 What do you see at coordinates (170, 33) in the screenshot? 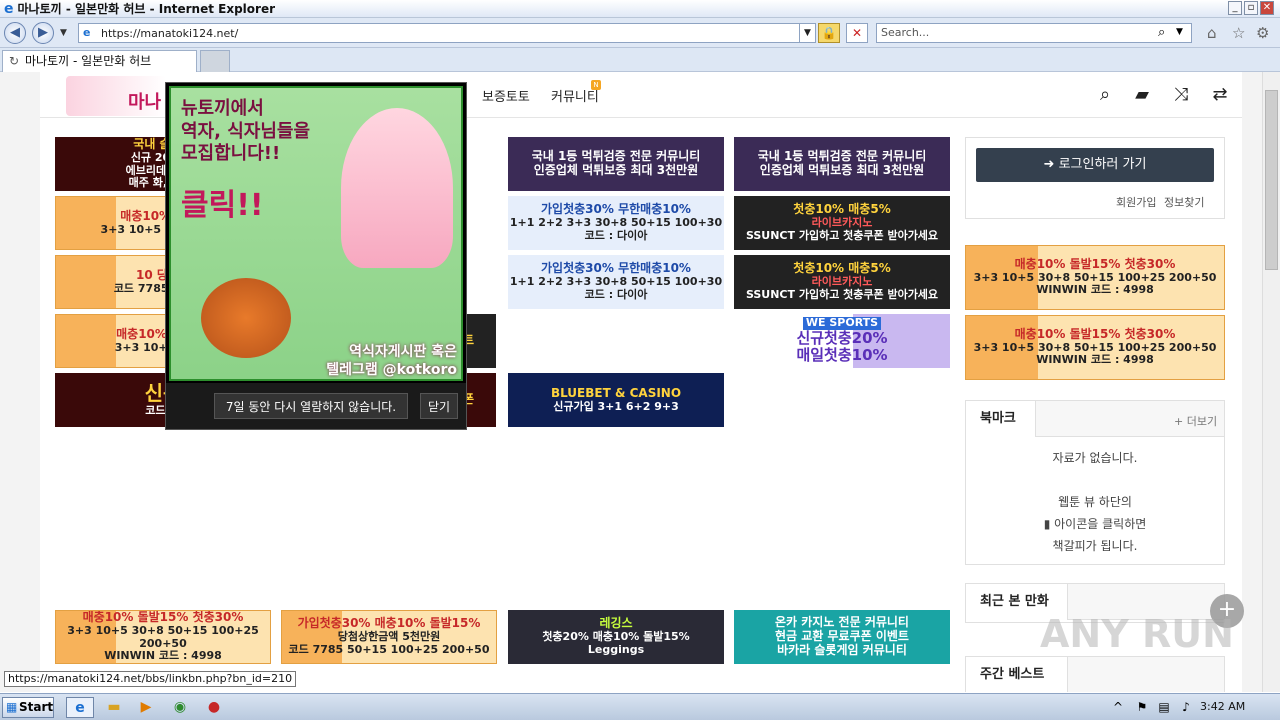
I see `address-text: https://manatoki124.net/` at bounding box center [170, 33].